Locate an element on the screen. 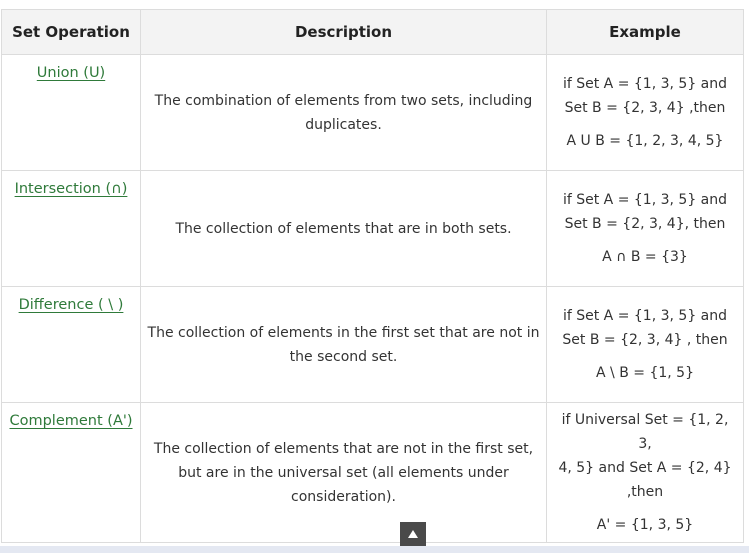  intersection-link: Intersection (∩) is located at coordinates (71, 189).